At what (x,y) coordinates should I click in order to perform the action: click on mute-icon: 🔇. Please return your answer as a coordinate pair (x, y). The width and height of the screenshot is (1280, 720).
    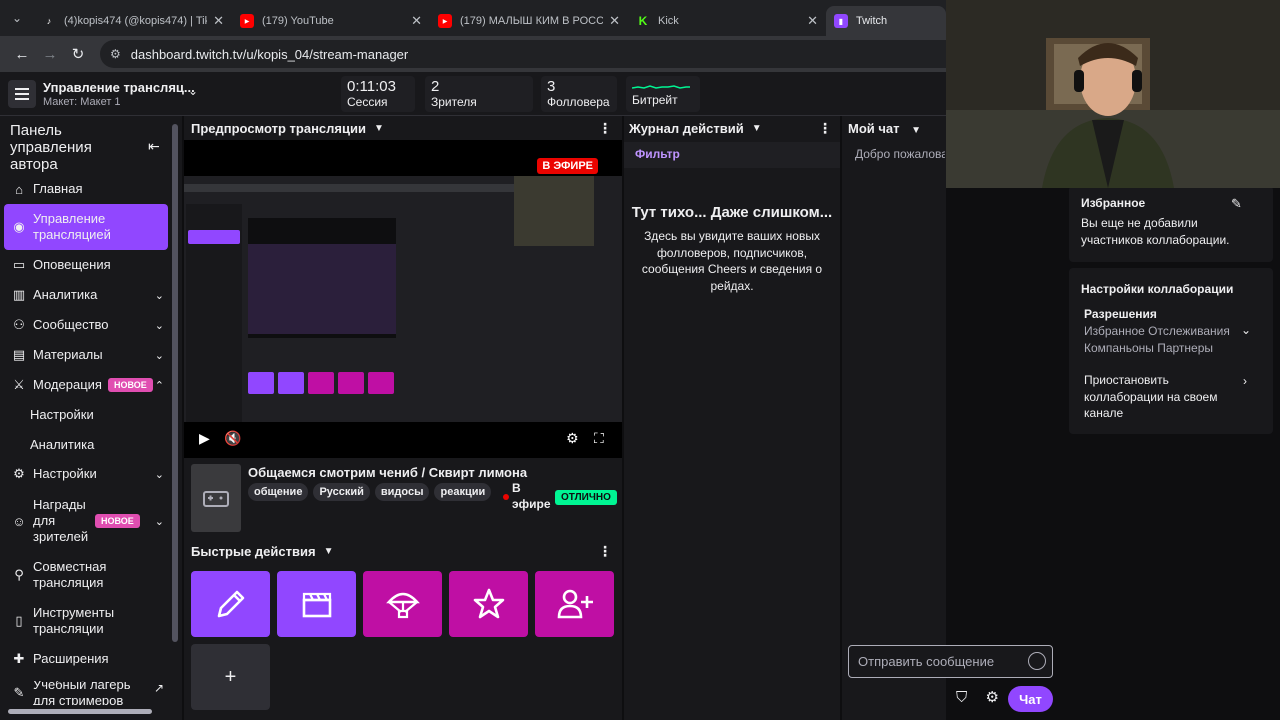
    Looking at the image, I should click on (232, 438).